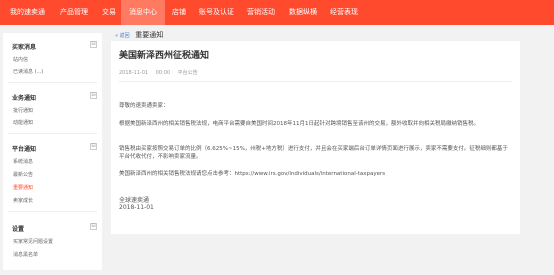 The height and width of the screenshot is (275, 554). I want to click on sidebar-section-settings: 设置, so click(18, 228).